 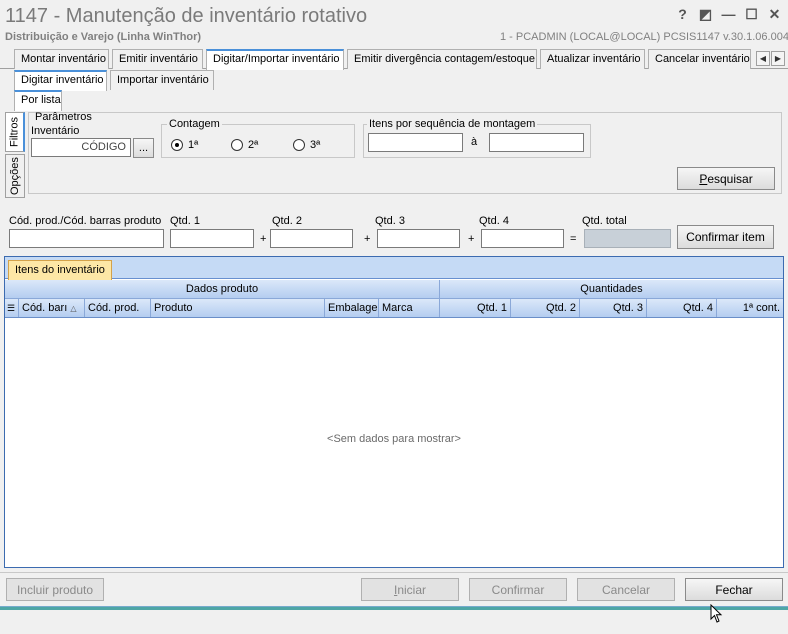 What do you see at coordinates (263, 239) in the screenshot?
I see `plus-sign-1: +` at bounding box center [263, 239].